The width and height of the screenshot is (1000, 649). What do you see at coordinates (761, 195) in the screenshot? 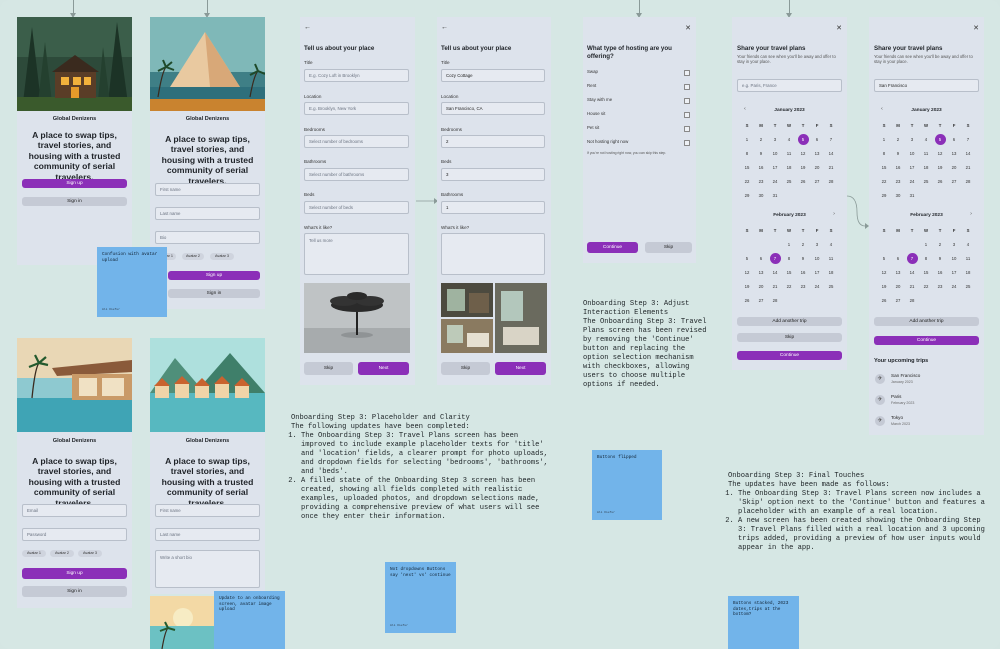
I see `calendar-day: 30` at bounding box center [761, 195].